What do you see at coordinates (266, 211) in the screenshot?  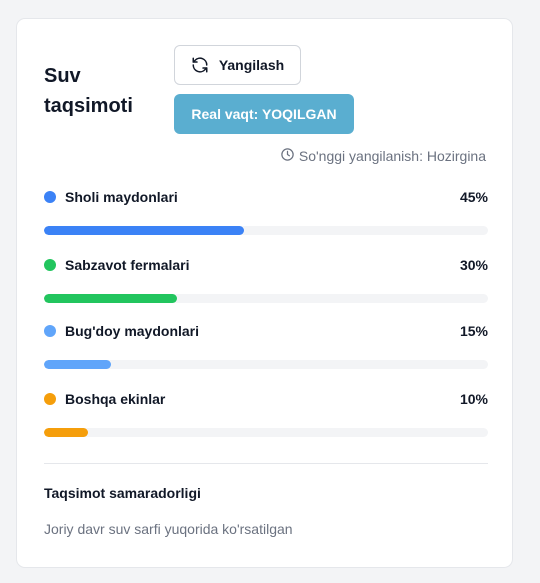 I see `distribution-row-rice: Sholi maydonlari 45%` at bounding box center [266, 211].